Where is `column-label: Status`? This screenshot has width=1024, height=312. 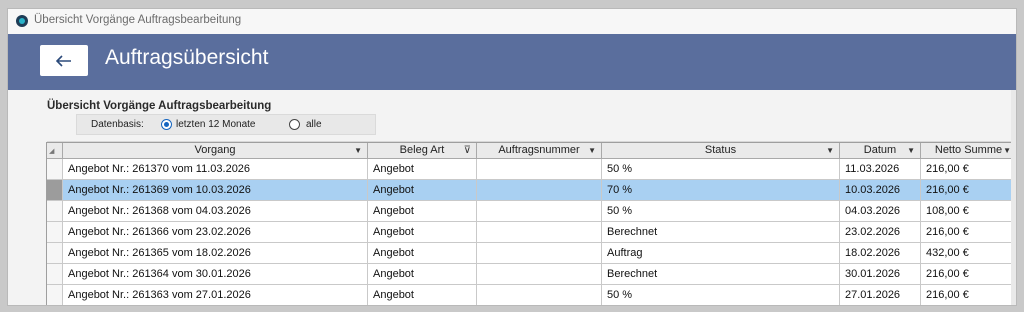
column-label: Status is located at coordinates (720, 150).